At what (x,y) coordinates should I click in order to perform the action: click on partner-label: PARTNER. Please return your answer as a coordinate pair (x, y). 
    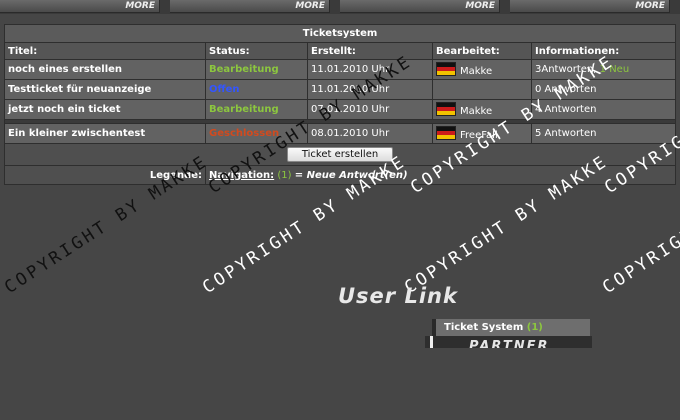
    Looking at the image, I should click on (509, 343).